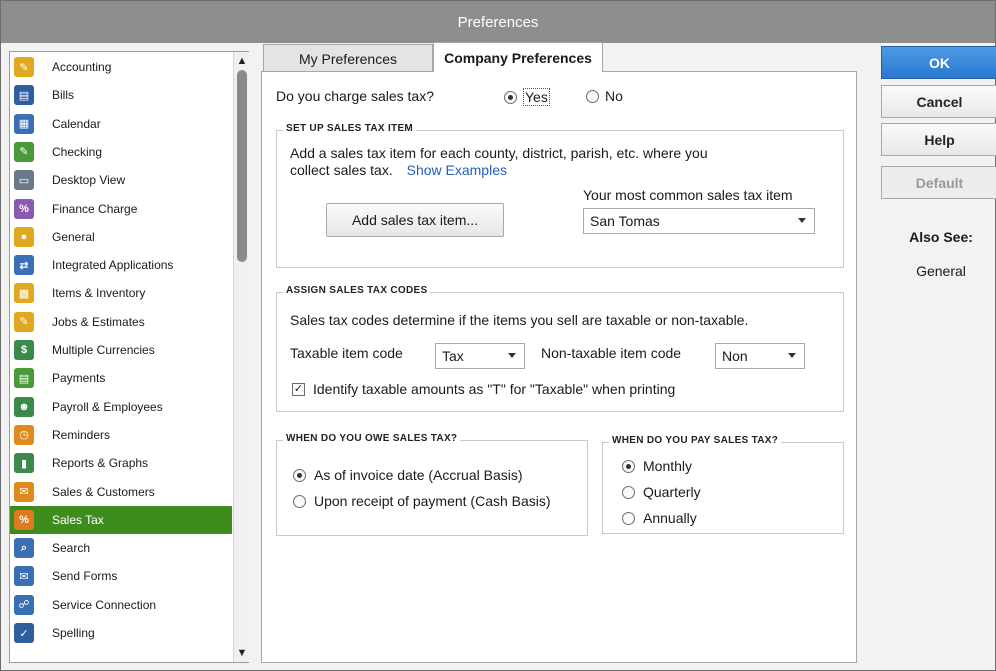  I want to click on common-item-label: Your most common sales tax item, so click(688, 195).